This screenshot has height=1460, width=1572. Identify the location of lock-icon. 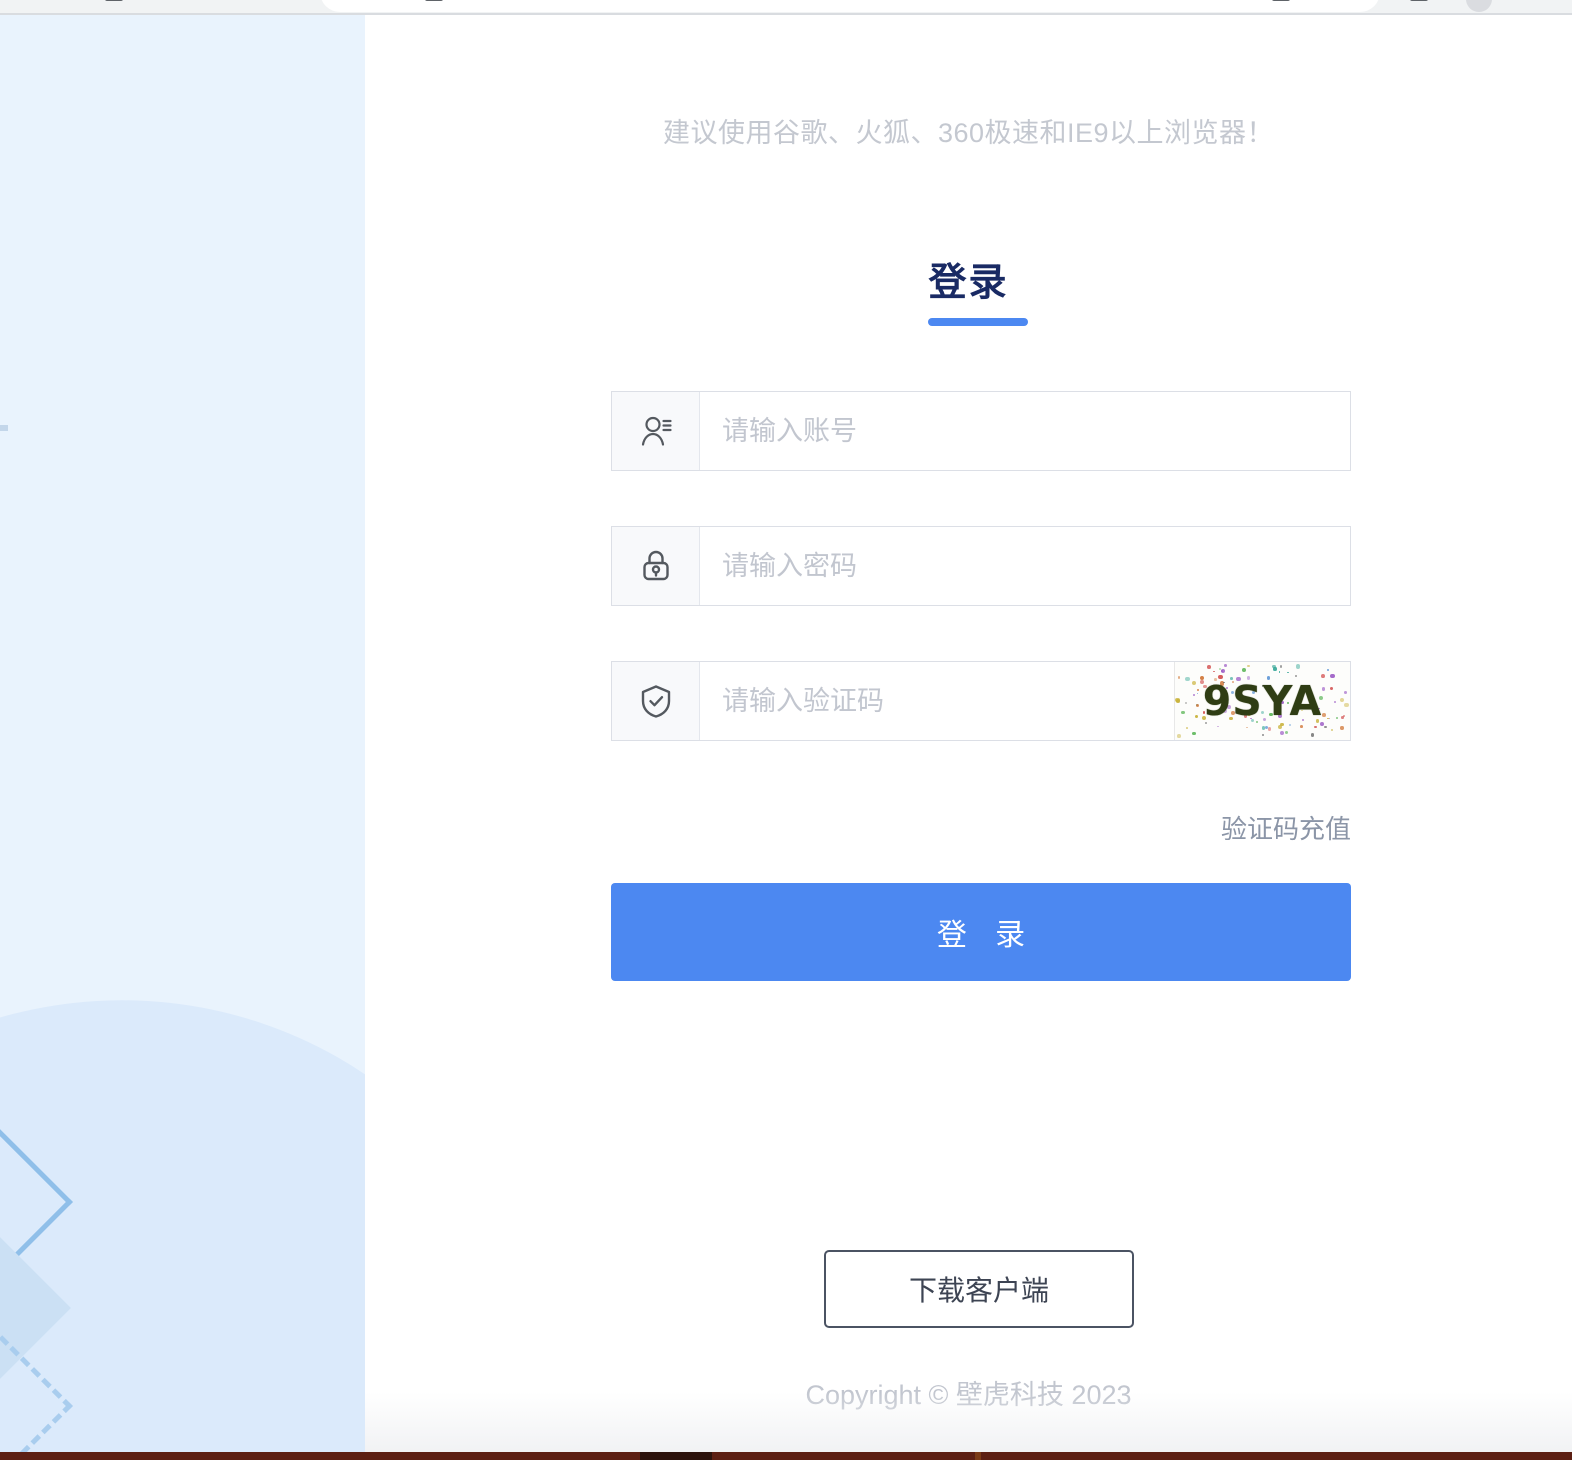
(656, 566).